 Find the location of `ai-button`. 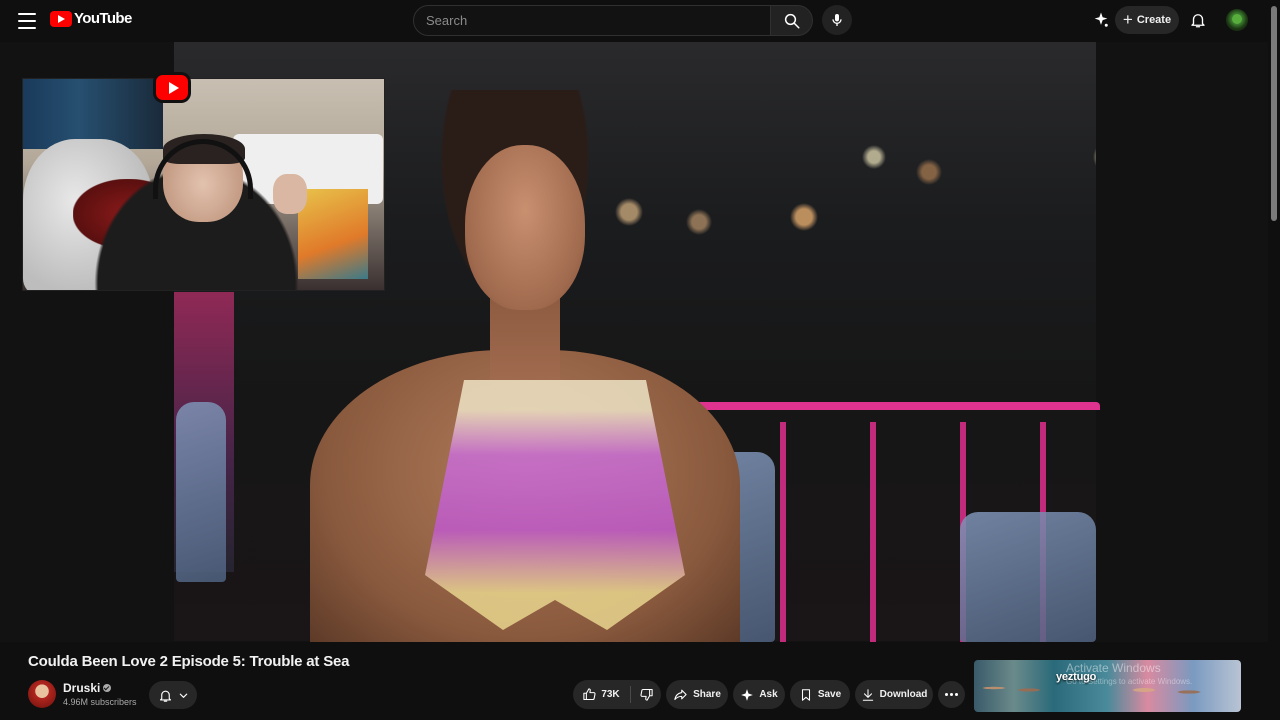

ai-button is located at coordinates (1101, 20).